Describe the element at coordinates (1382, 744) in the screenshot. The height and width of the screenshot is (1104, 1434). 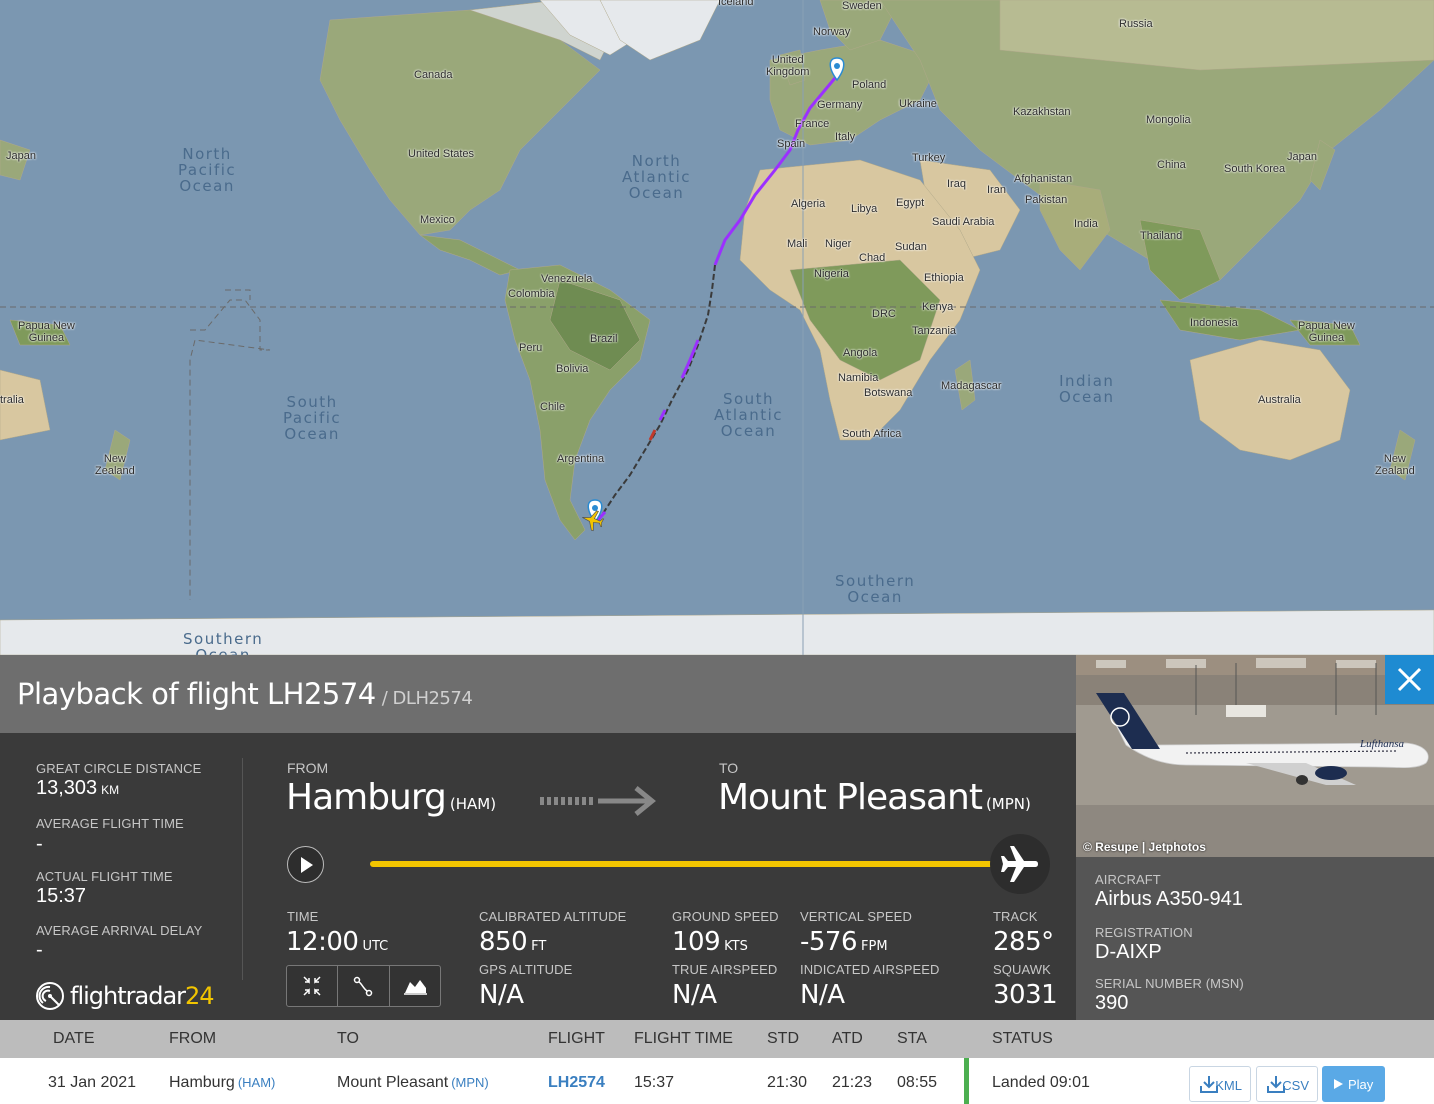
I see `livery-text: Lufthansa` at that location.